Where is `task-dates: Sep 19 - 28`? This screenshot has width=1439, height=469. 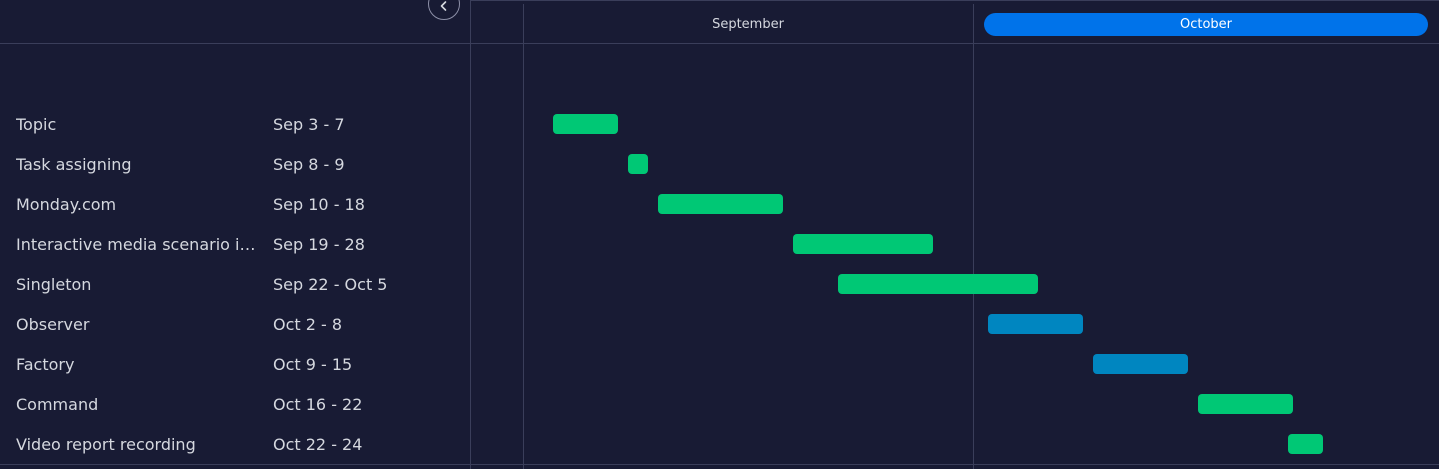
task-dates: Sep 19 - 28 is located at coordinates (319, 244).